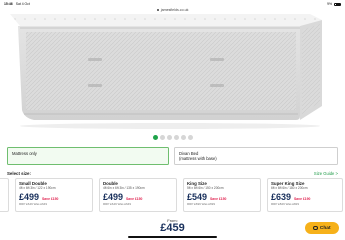 The image size is (345, 240). What do you see at coordinates (157, 10) in the screenshot?
I see `lock-icon` at bounding box center [157, 10].